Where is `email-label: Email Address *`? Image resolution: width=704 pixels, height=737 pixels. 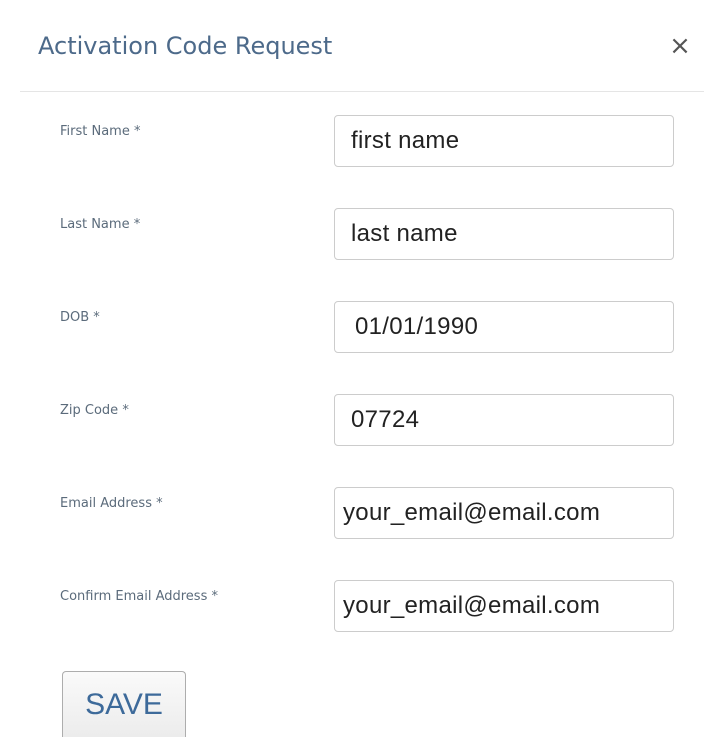 email-label: Email Address * is located at coordinates (111, 503).